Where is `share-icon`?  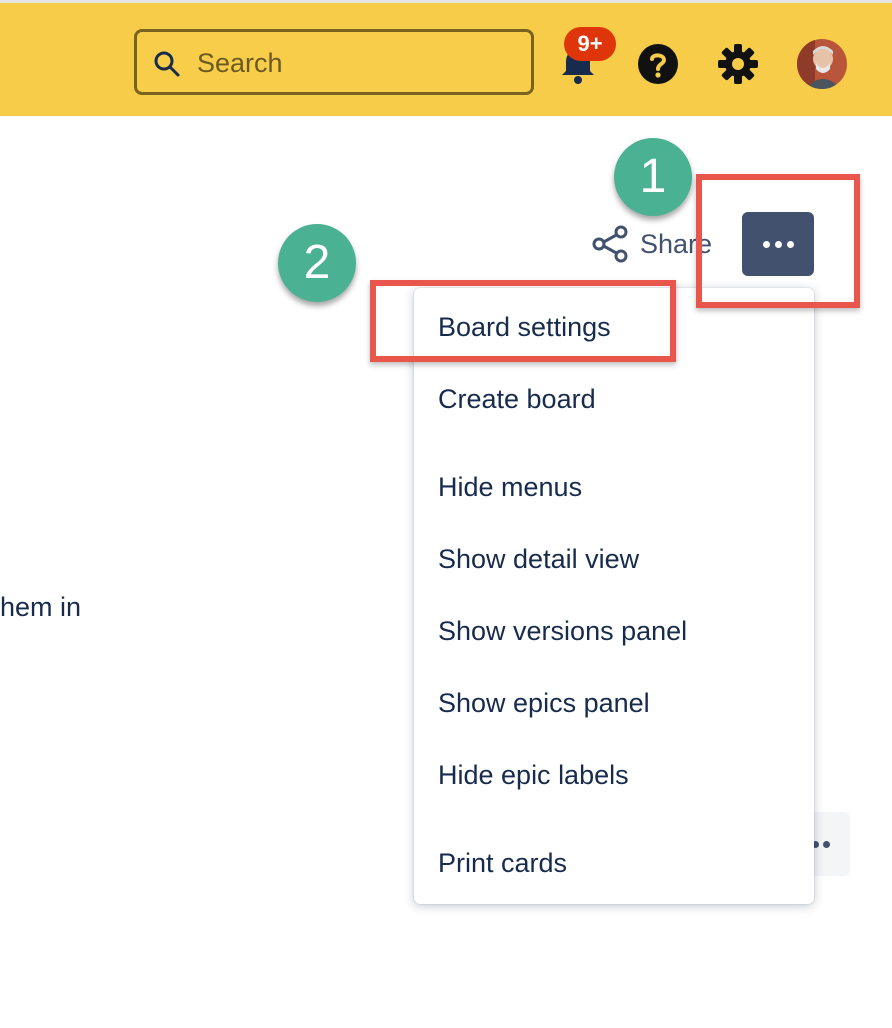 share-icon is located at coordinates (610, 244).